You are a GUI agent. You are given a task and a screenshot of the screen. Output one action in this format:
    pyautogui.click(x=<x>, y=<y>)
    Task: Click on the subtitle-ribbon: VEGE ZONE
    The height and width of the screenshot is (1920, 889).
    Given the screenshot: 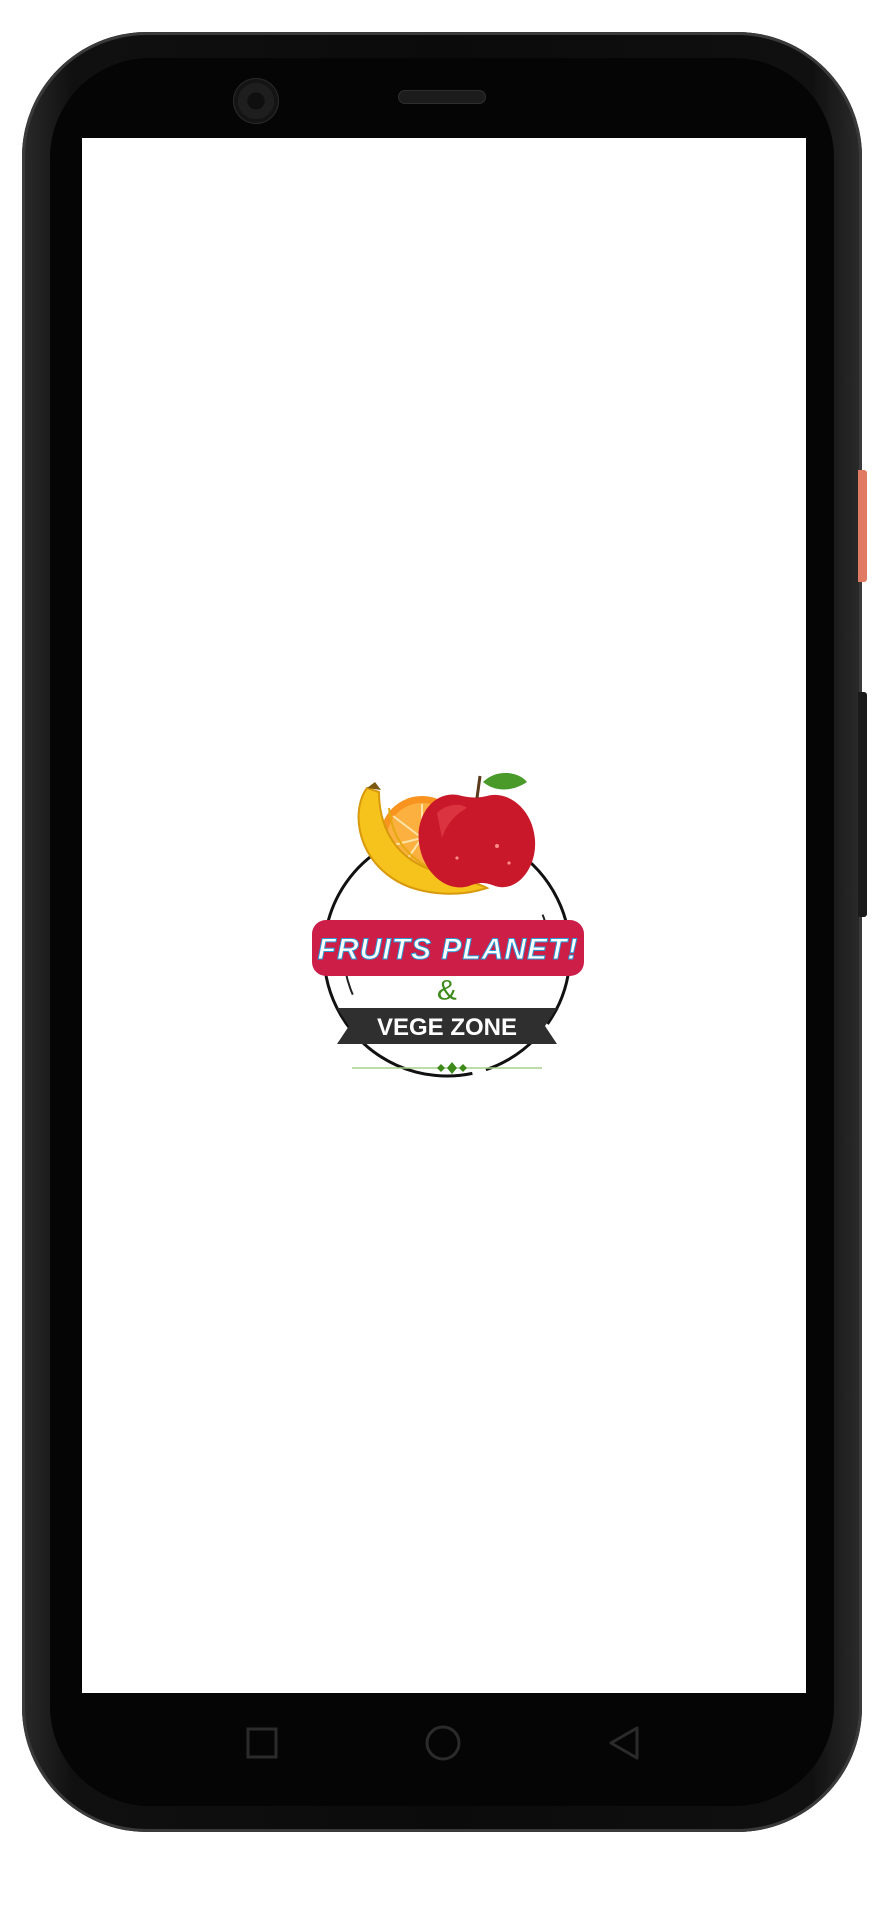 What is the action you would take?
    pyautogui.click(x=447, y=1026)
    